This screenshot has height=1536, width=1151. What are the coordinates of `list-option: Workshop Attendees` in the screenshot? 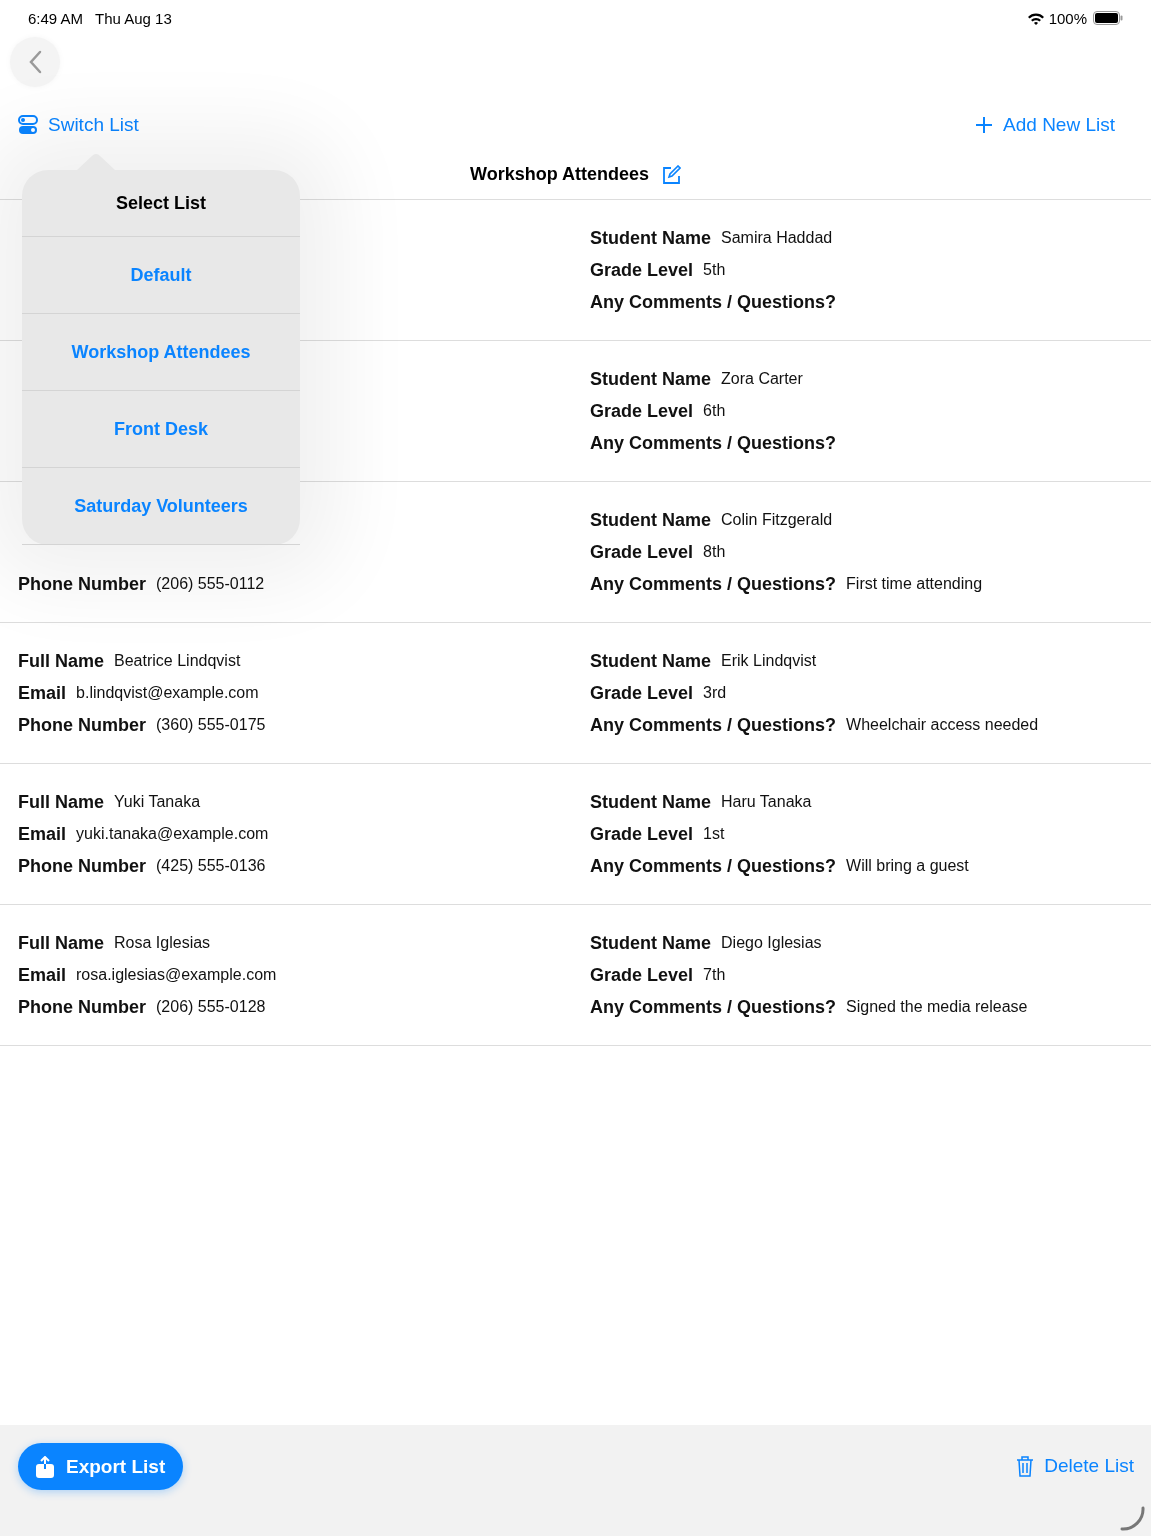 It's located at (161, 352).